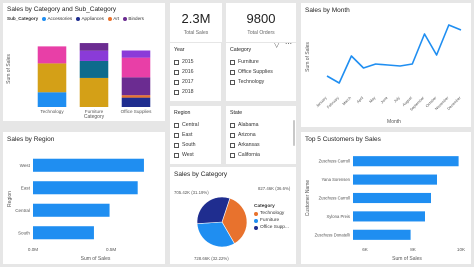  What do you see at coordinates (288, 45) in the screenshot?
I see `more-options-icon: ⋯` at bounding box center [288, 45].